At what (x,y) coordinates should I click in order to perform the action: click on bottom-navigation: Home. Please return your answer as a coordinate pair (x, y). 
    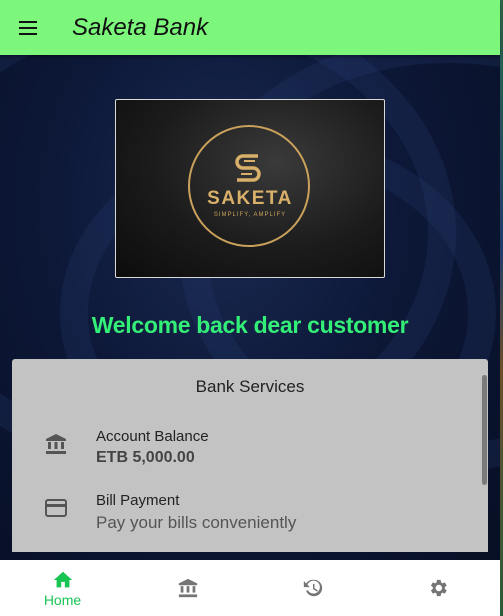
    Looking at the image, I should click on (250, 588).